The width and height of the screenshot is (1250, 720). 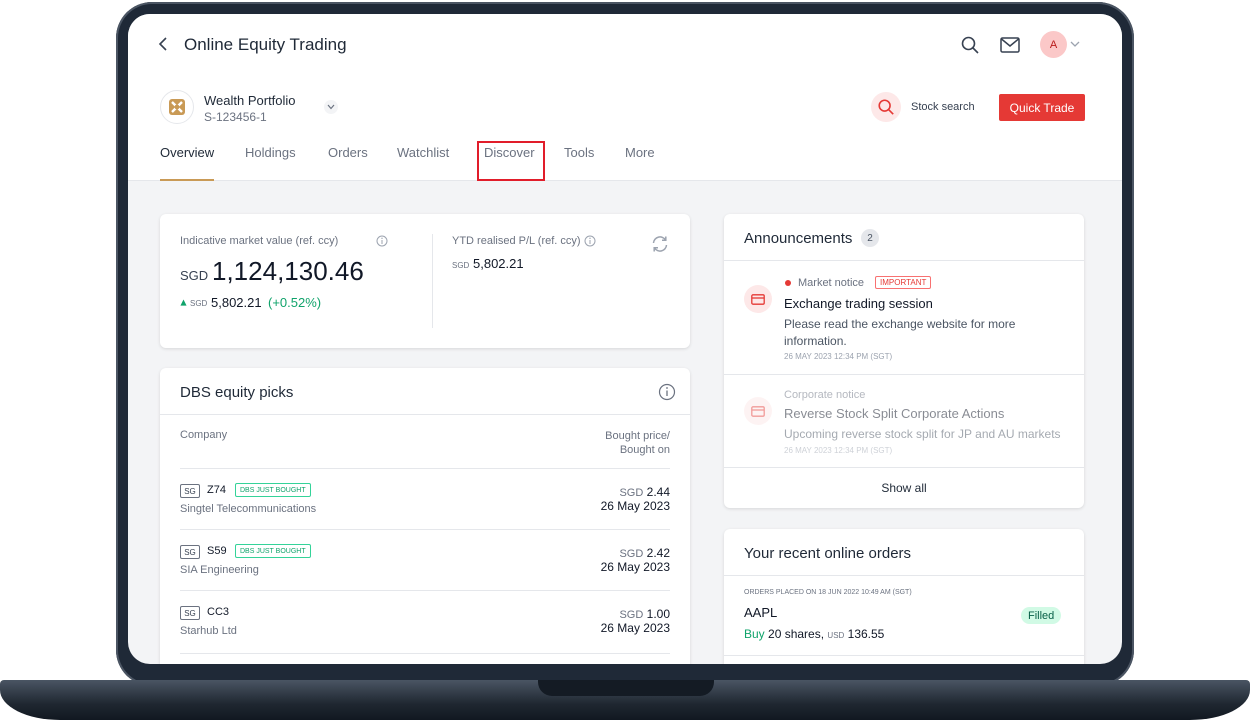 I want to click on tab-orders: Orders, so click(x=348, y=162).